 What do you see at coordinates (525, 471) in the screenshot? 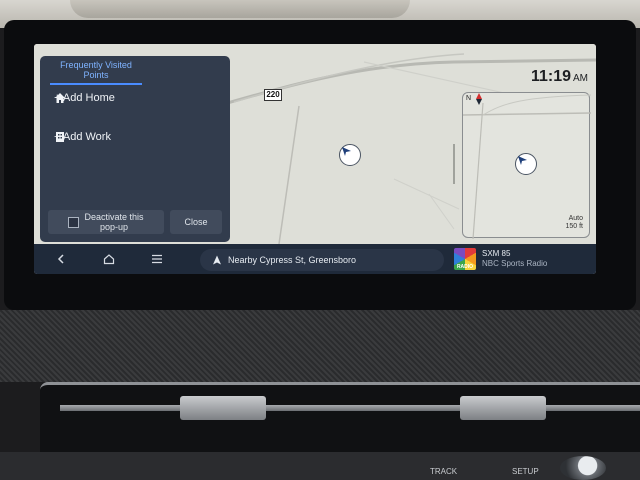
I see `setup-button: SETUP` at bounding box center [525, 471].